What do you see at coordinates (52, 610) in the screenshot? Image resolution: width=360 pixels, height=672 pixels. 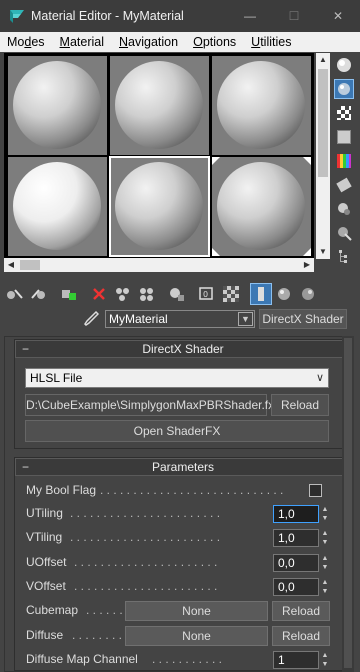 I see `param-label: Cubemap` at bounding box center [52, 610].